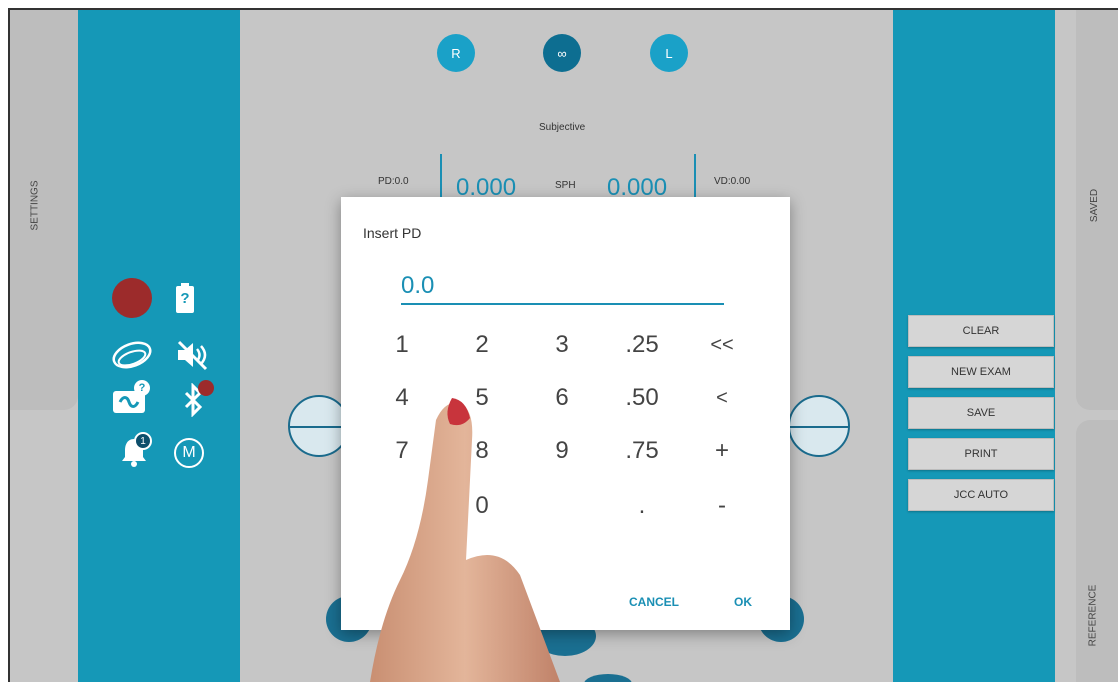  I want to click on vd-label: VD:0.00, so click(732, 181).